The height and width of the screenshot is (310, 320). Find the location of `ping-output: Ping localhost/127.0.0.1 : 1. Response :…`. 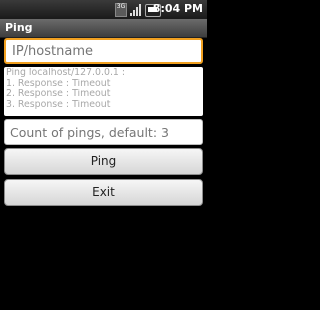

ping-output: Ping localhost/127.0.0.1 : 1. Response :… is located at coordinates (103, 91).